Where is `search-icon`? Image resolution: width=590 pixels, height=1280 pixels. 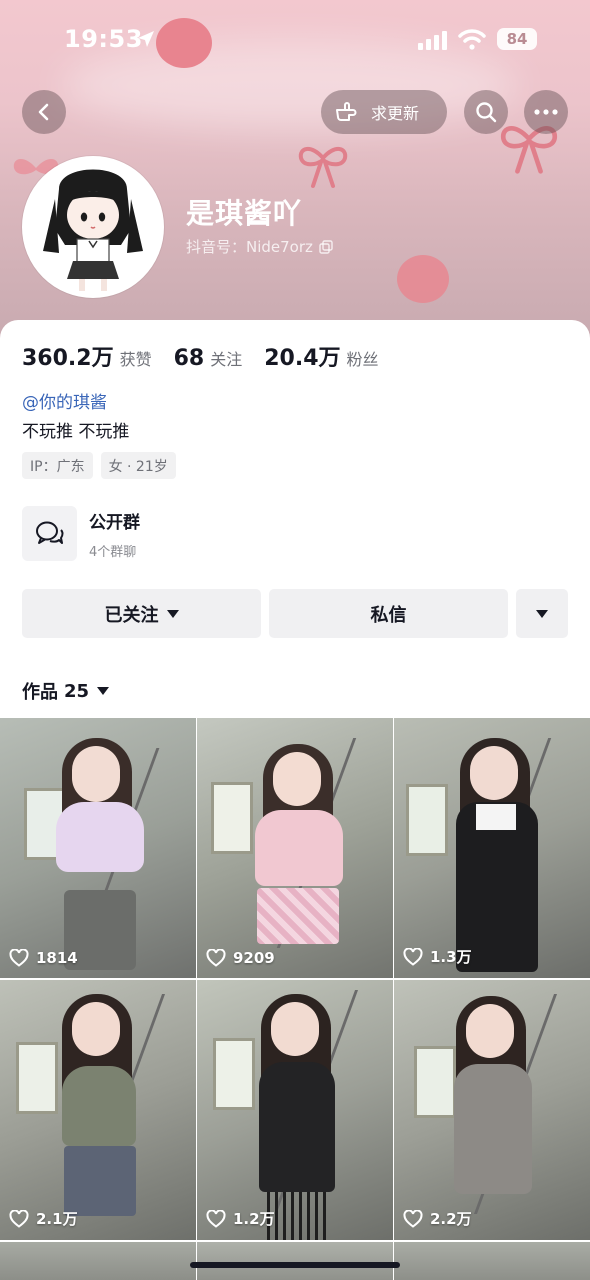
search-icon is located at coordinates (486, 112).